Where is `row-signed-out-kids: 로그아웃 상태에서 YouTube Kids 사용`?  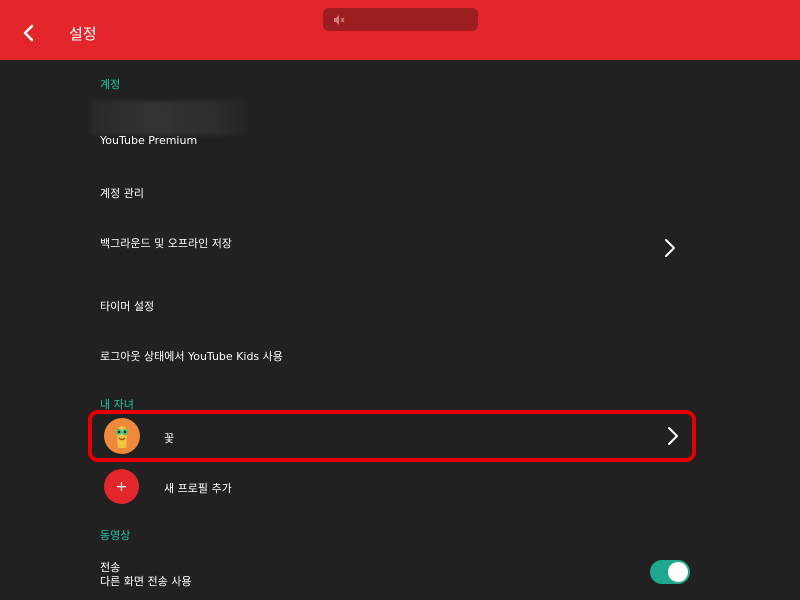 row-signed-out-kids: 로그아웃 상태에서 YouTube Kids 사용 is located at coordinates (395, 355).